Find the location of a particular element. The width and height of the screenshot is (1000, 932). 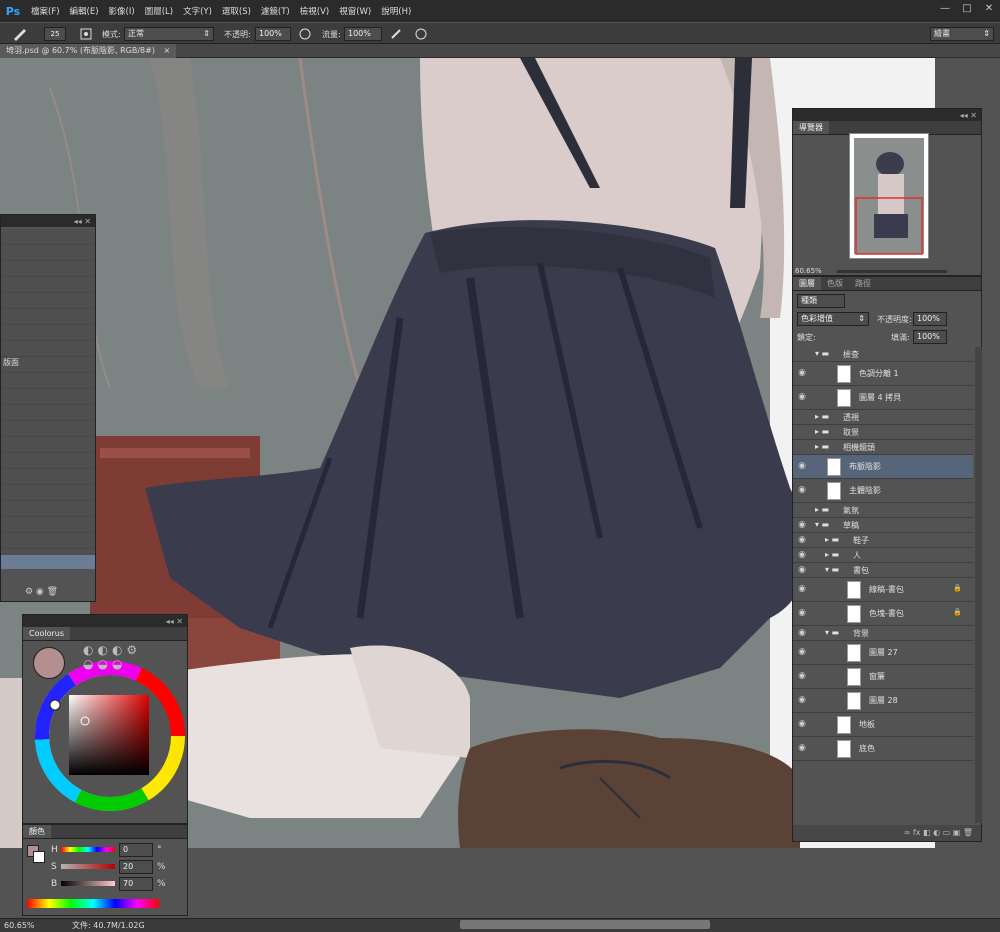

fill-input: 100% is located at coordinates (930, 337).